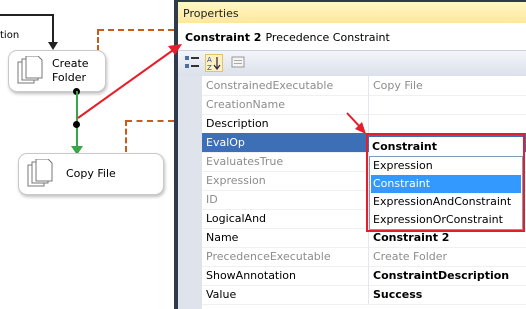 This screenshot has width=526, height=309. I want to click on svg-text: A, so click(209, 60).